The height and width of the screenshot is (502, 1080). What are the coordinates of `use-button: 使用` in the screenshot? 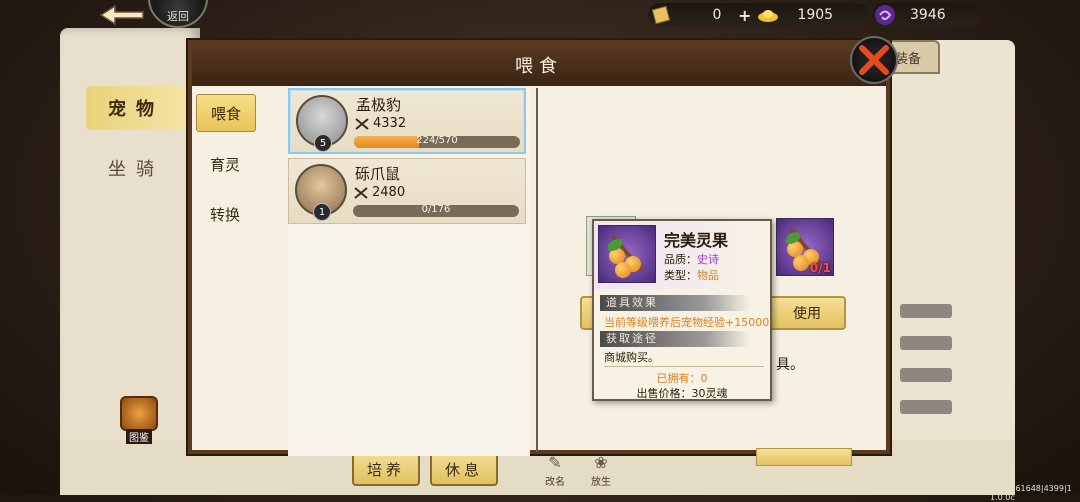 It's located at (807, 313).